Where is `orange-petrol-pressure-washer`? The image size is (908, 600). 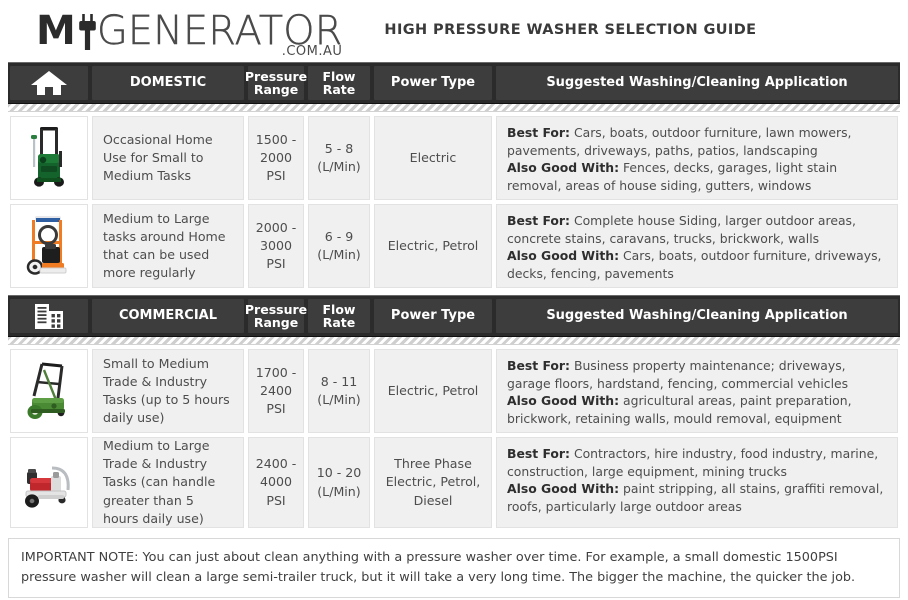
orange-petrol-pressure-washer is located at coordinates (49, 246).